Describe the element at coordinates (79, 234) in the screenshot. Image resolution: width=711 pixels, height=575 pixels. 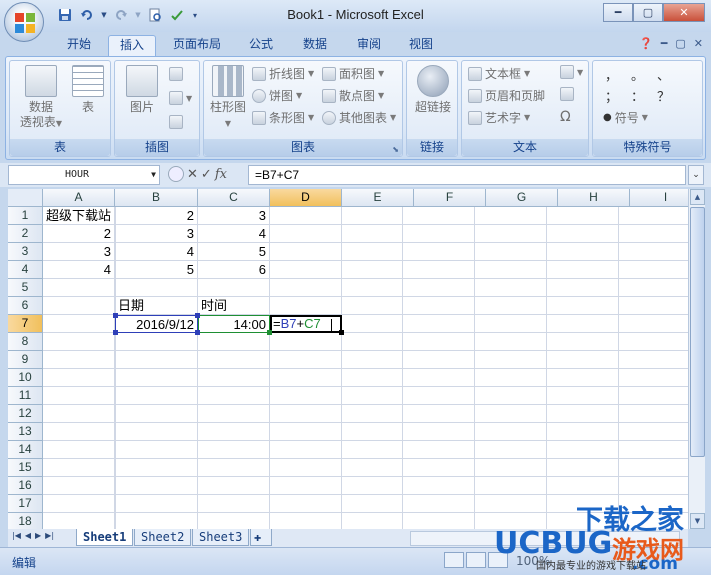
I see `cell-a2: 2` at that location.